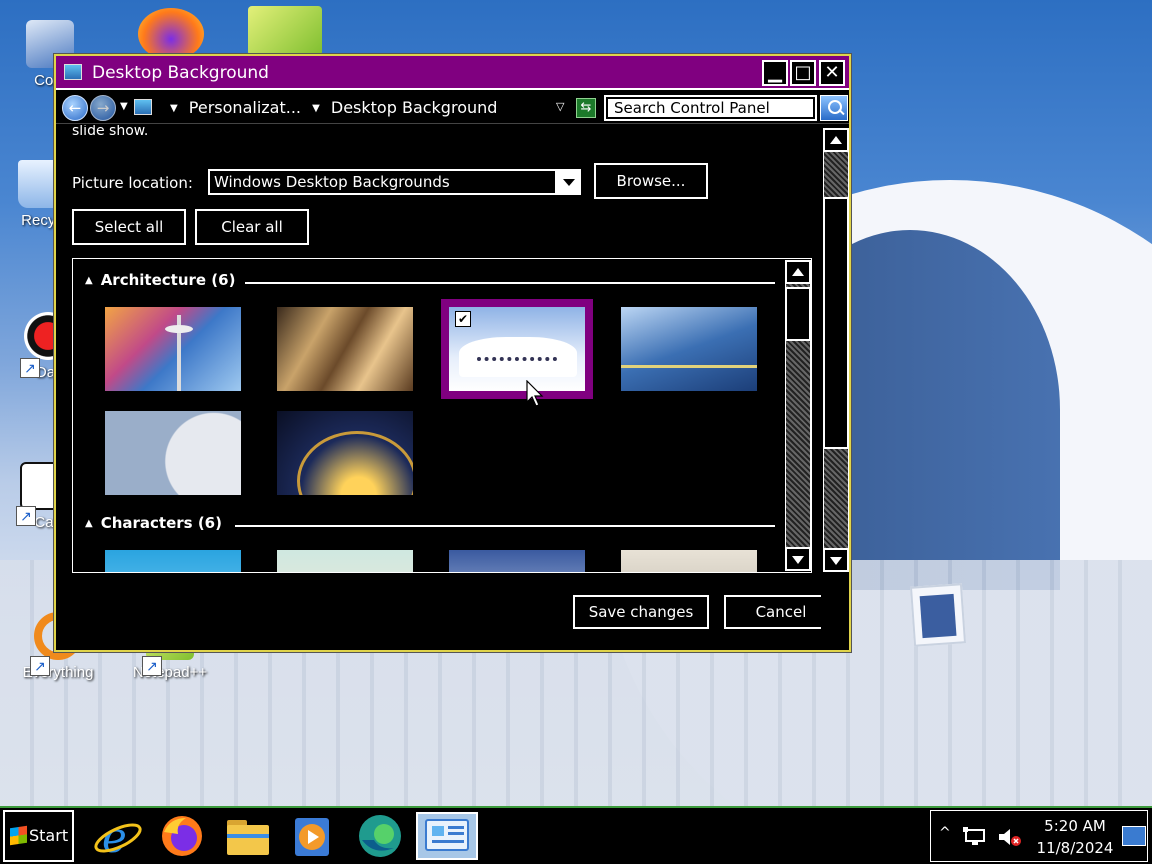 Image resolution: width=1152 pixels, height=864 pixels. I want to click on picture-location-label: Picture location:, so click(132, 183).